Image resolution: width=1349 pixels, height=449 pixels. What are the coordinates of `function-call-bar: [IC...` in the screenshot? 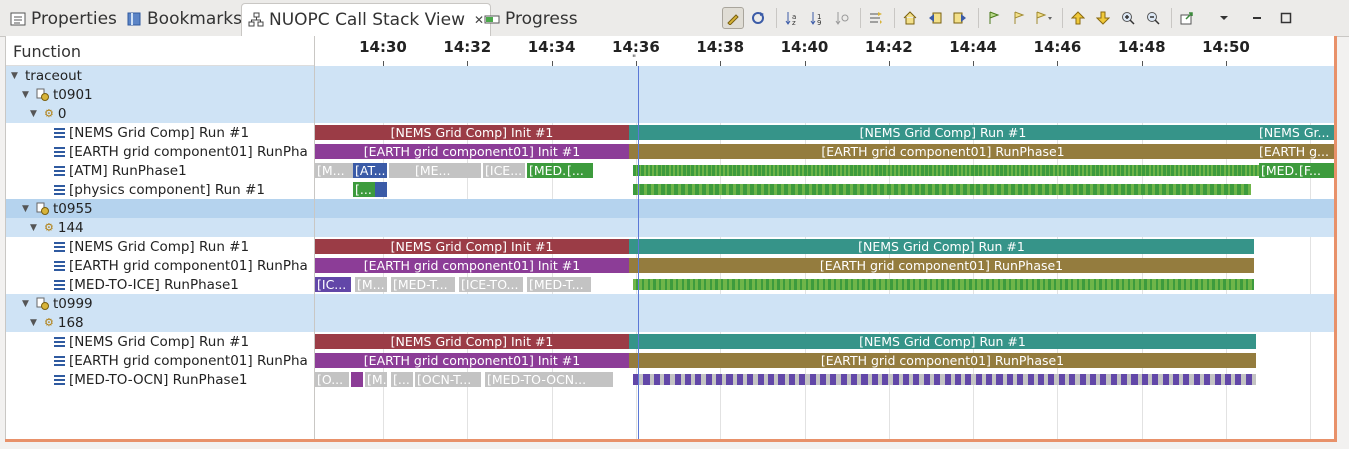 It's located at (333, 284).